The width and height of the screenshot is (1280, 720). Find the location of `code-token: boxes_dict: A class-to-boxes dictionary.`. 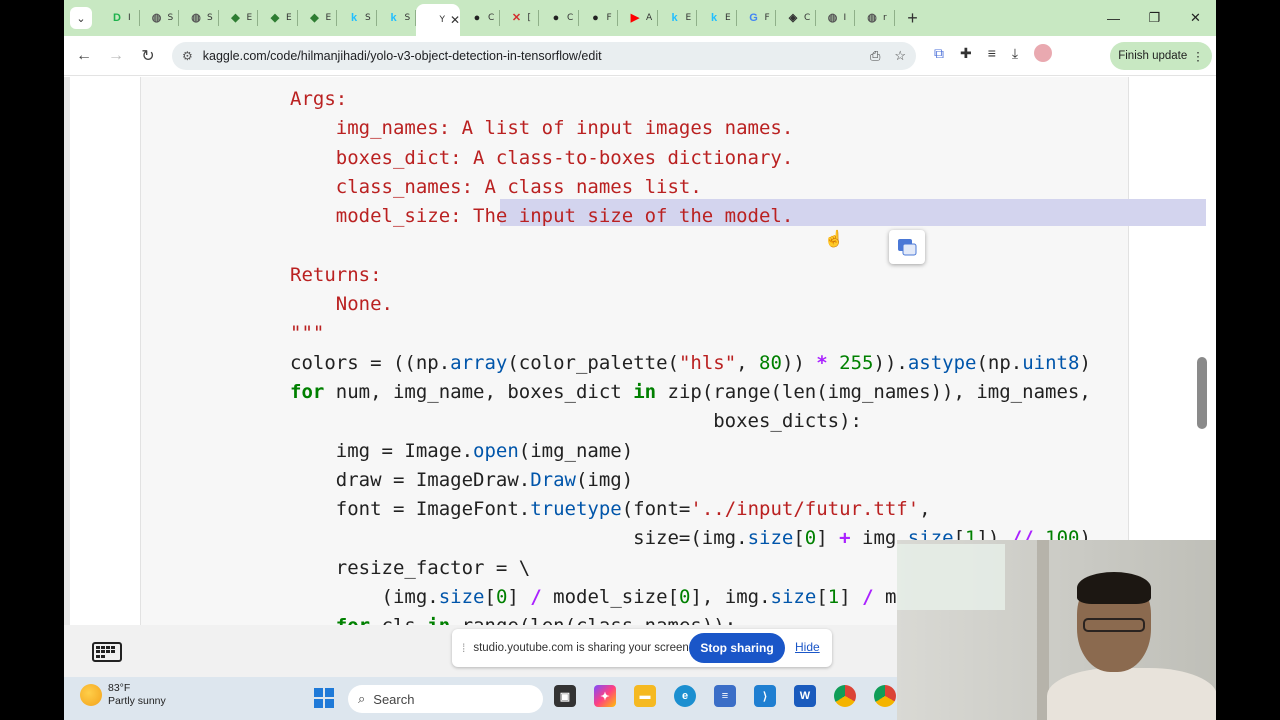

code-token: boxes_dict: A class-to-boxes dictionary. is located at coordinates (542, 157).